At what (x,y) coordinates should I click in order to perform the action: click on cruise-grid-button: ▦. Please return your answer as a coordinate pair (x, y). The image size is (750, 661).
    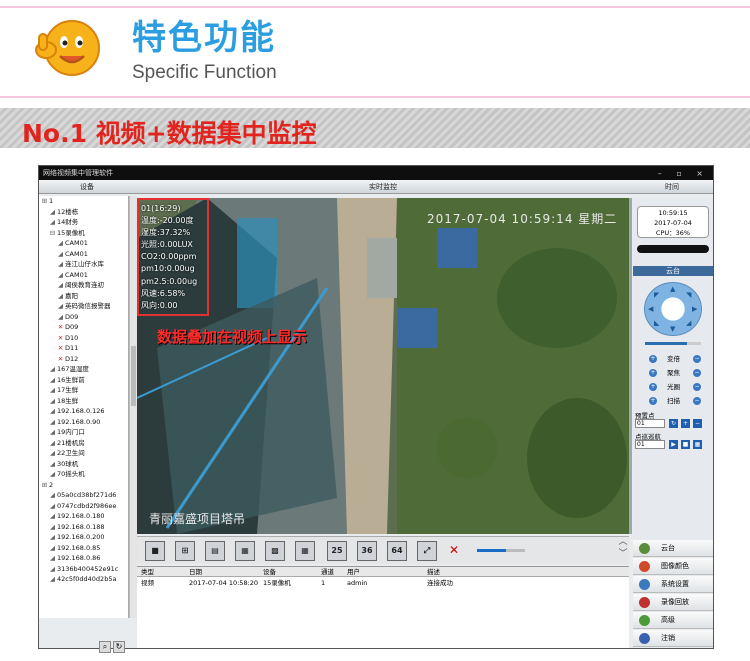
    Looking at the image, I should click on (697, 444).